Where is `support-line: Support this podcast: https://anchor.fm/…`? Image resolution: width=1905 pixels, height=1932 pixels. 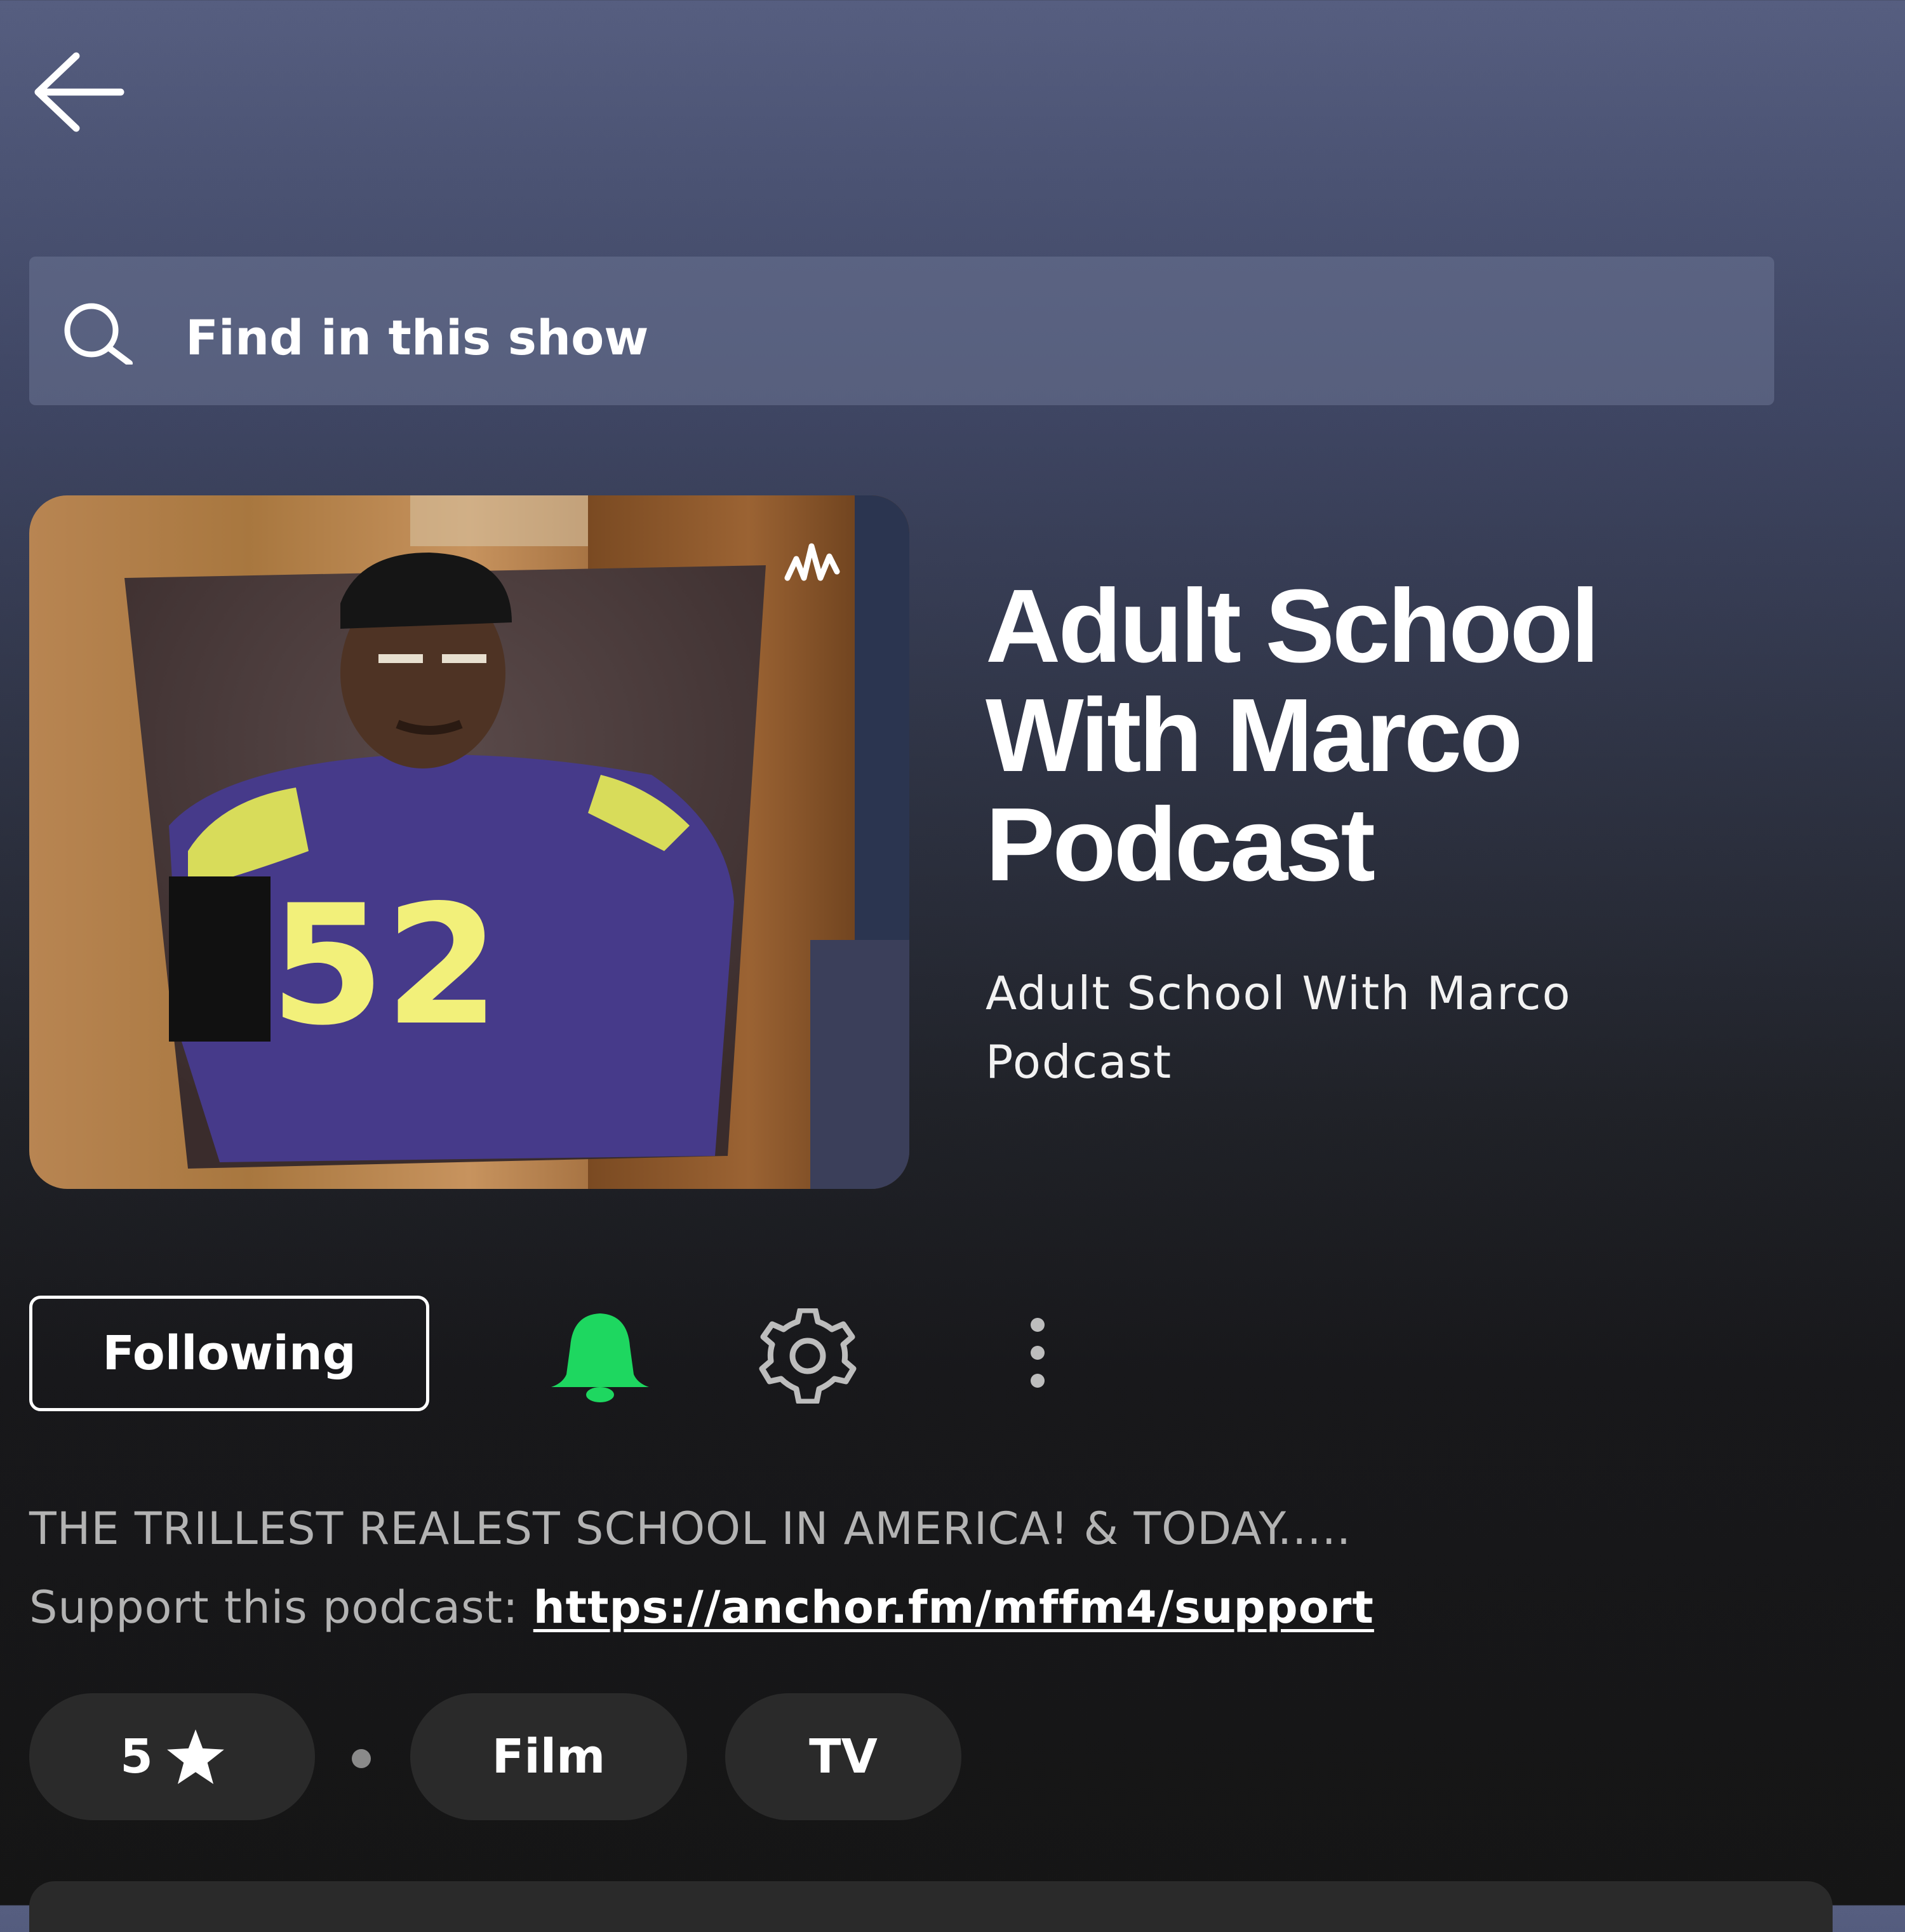 support-line: Support this podcast: https://anchor.fm/… is located at coordinates (950, 1607).